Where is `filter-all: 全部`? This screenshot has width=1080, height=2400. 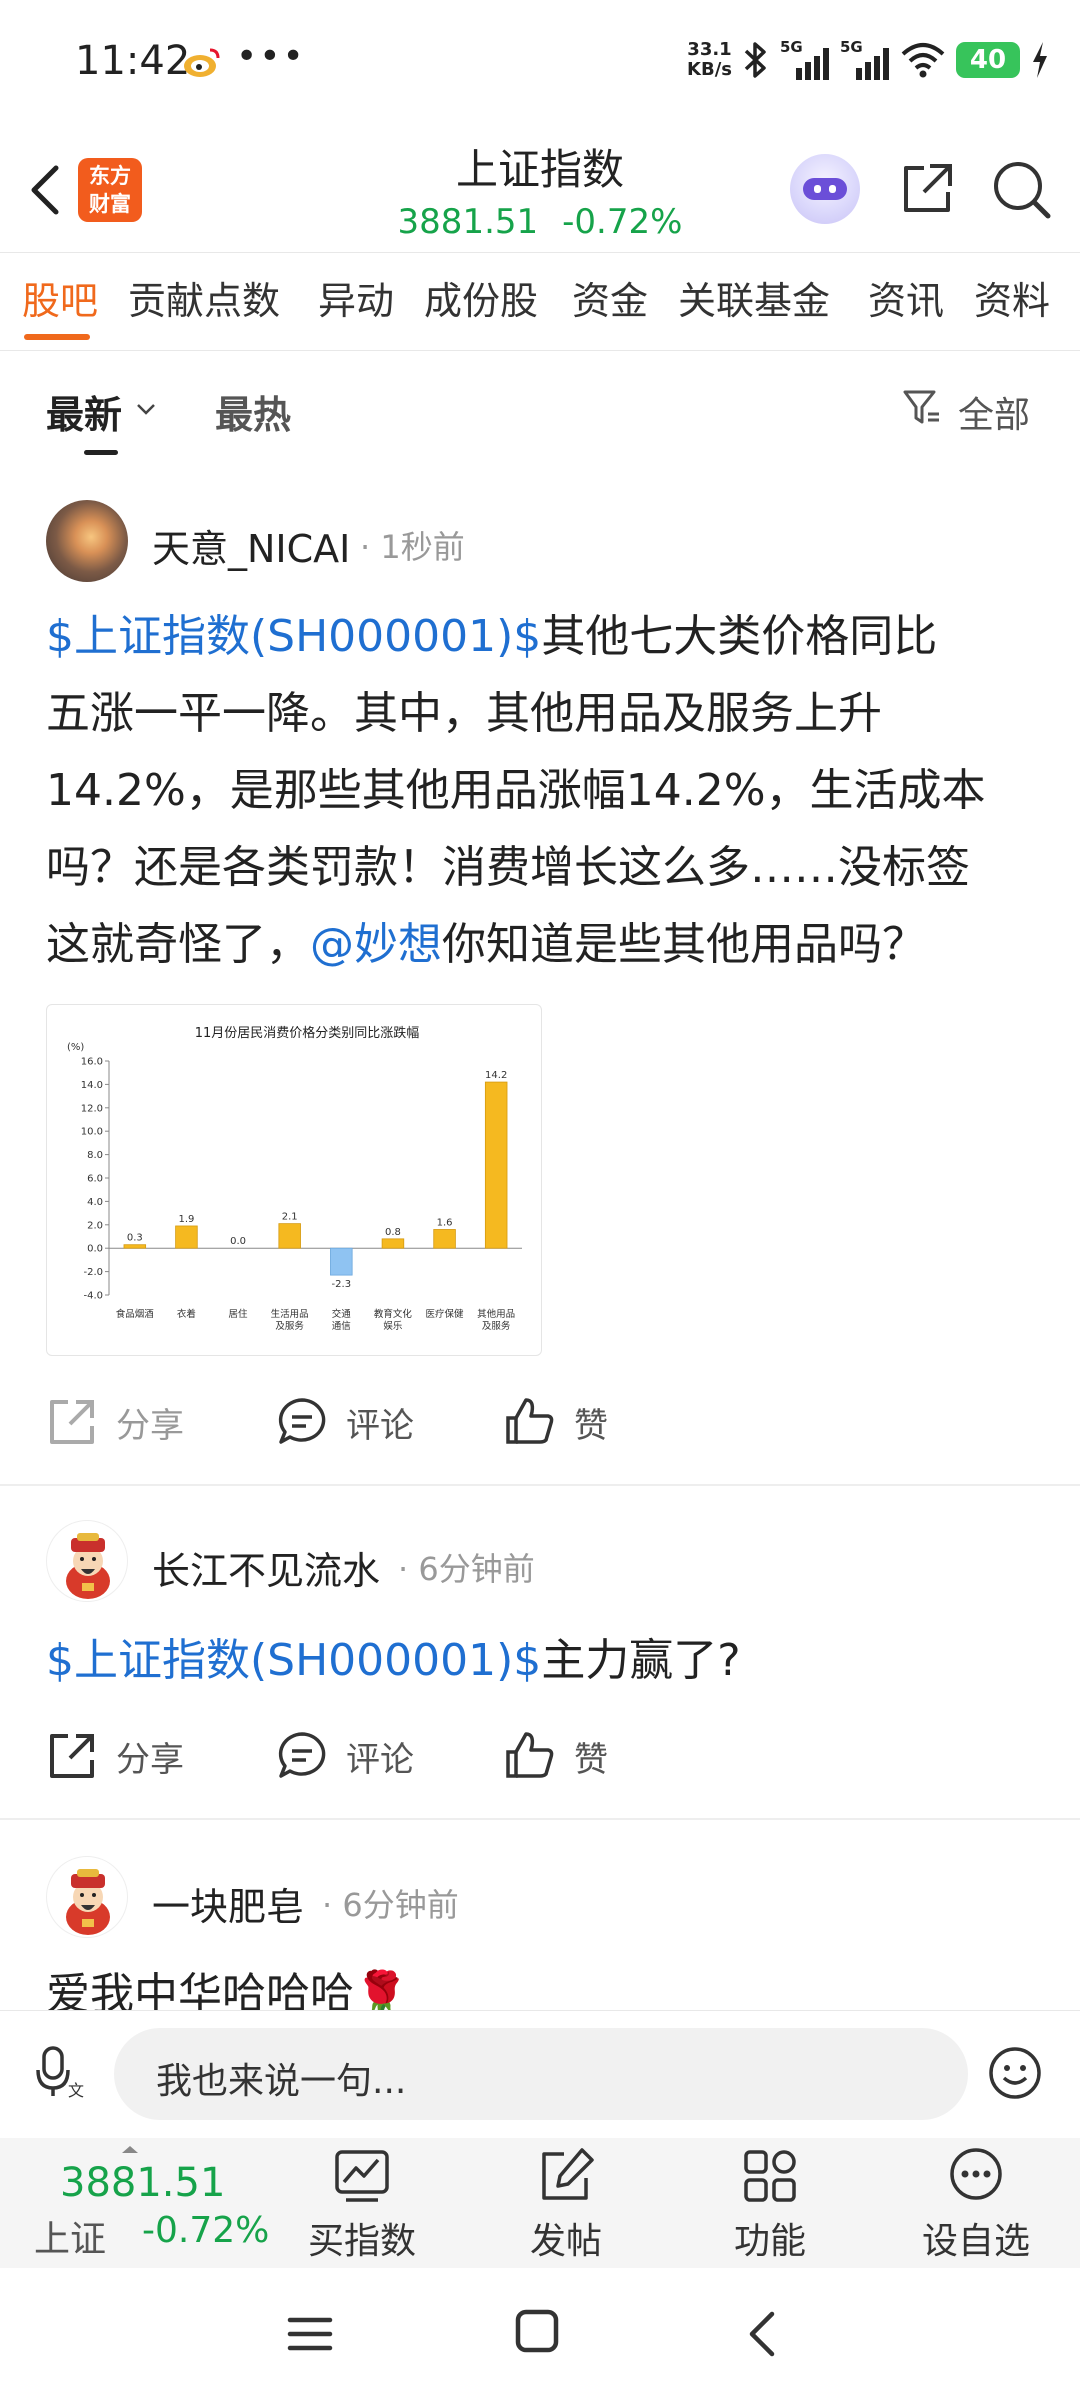
filter-all: 全部 is located at coordinates (994, 412).